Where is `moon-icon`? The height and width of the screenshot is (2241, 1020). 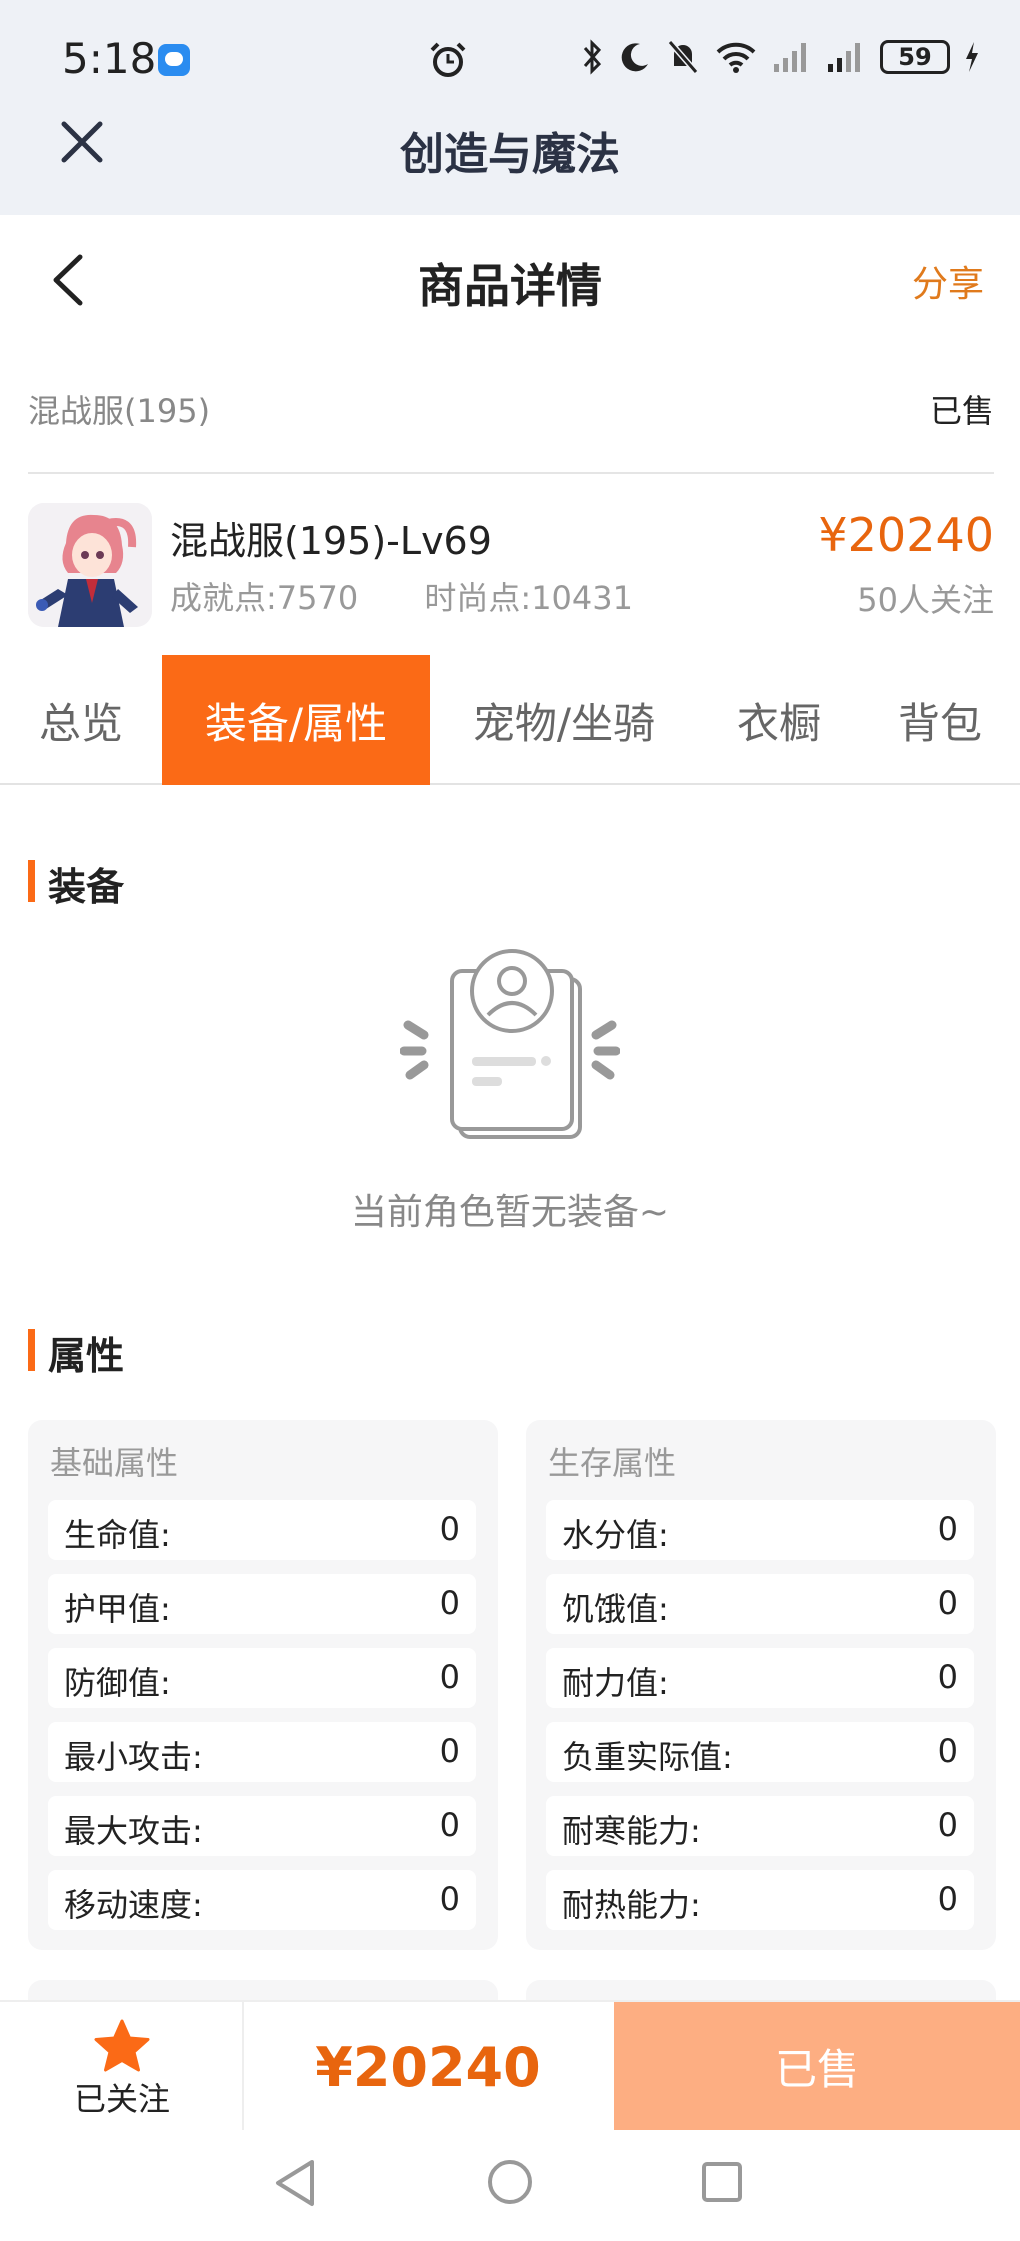 moon-icon is located at coordinates (634, 57).